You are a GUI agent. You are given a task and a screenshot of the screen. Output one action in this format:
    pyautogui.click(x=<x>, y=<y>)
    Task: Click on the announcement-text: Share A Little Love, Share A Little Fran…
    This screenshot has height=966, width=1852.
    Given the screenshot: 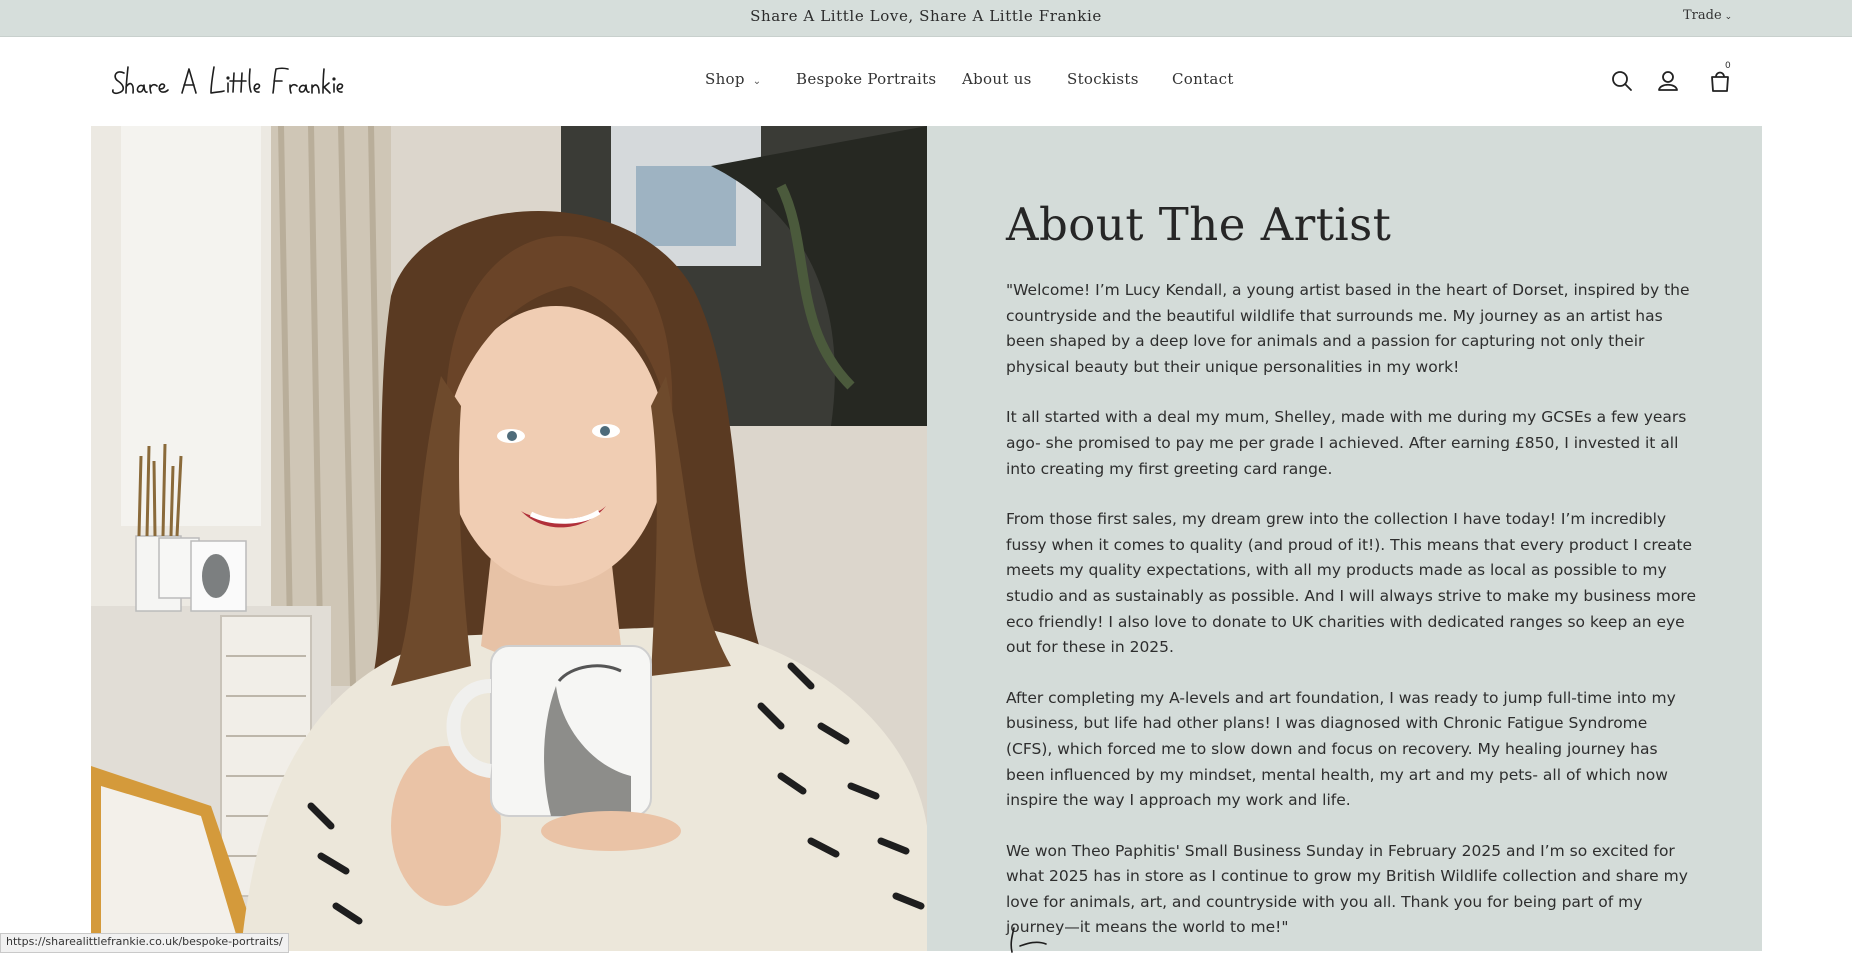 What is the action you would take?
    pyautogui.click(x=926, y=16)
    